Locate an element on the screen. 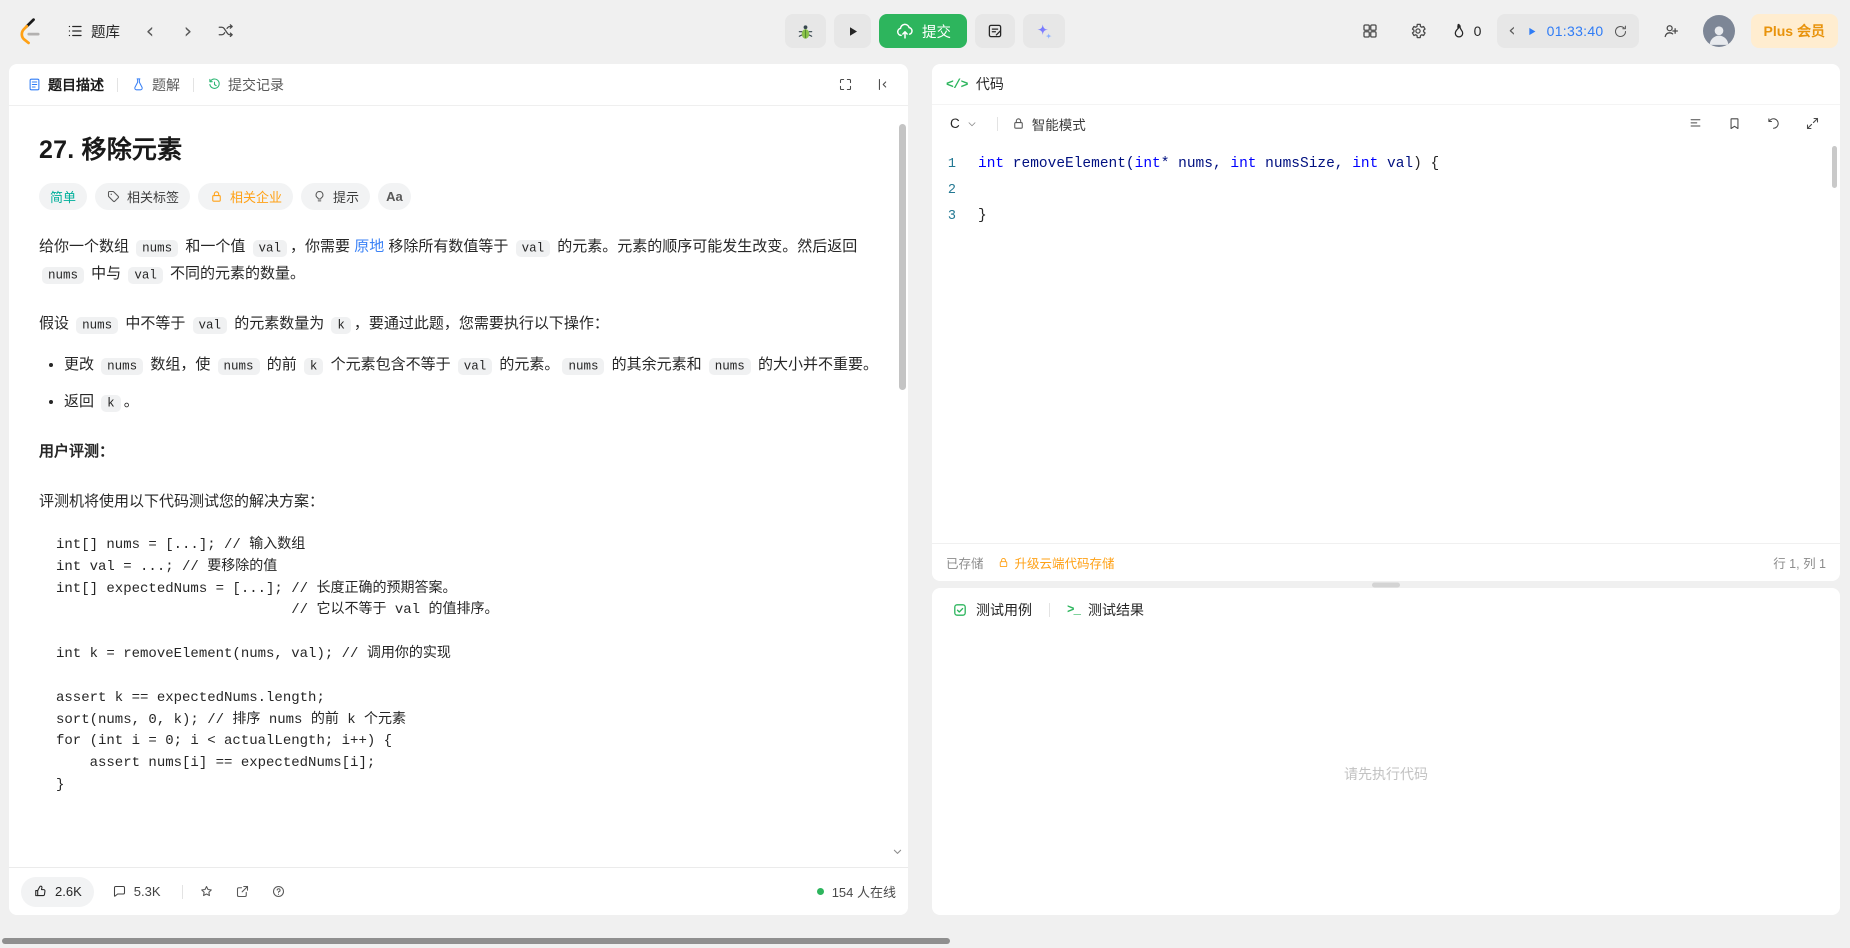  inline-code: val is located at coordinates (270, 248).